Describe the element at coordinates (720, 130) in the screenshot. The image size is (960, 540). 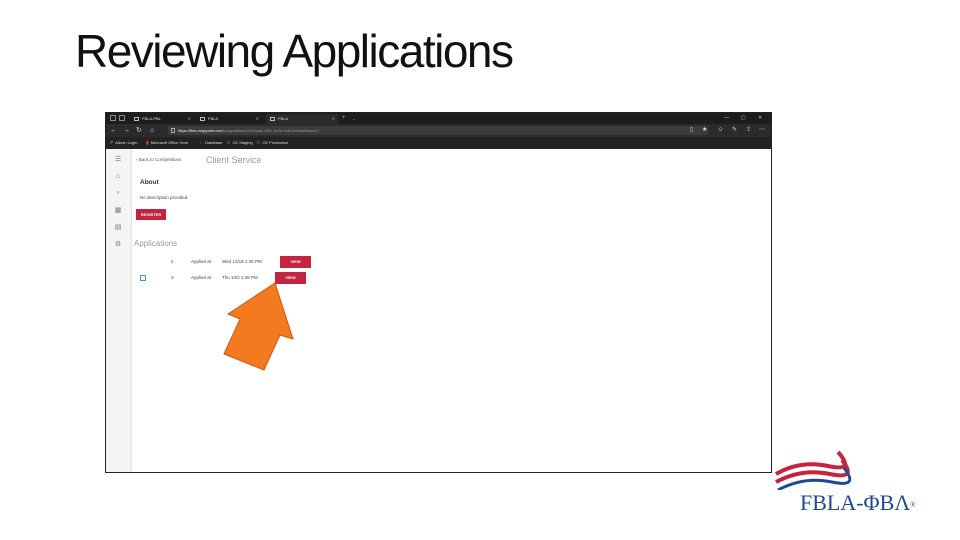
I see `favorites-hub-icon: ✩` at that location.